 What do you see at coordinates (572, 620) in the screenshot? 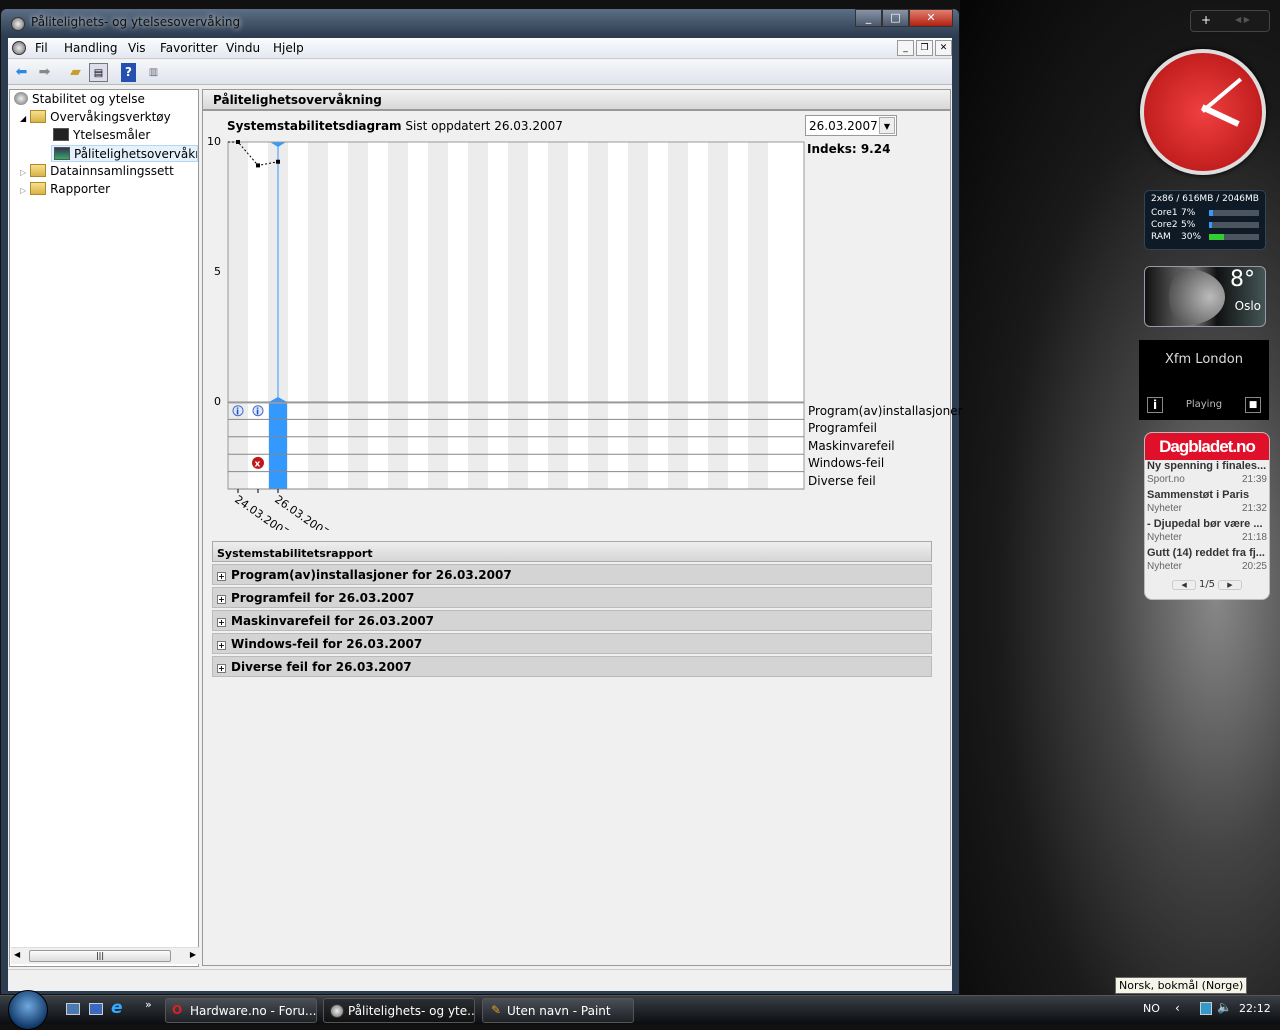
I see `report-row-hardware-errors: + Maskinvarefeil for 26.03.2007` at bounding box center [572, 620].